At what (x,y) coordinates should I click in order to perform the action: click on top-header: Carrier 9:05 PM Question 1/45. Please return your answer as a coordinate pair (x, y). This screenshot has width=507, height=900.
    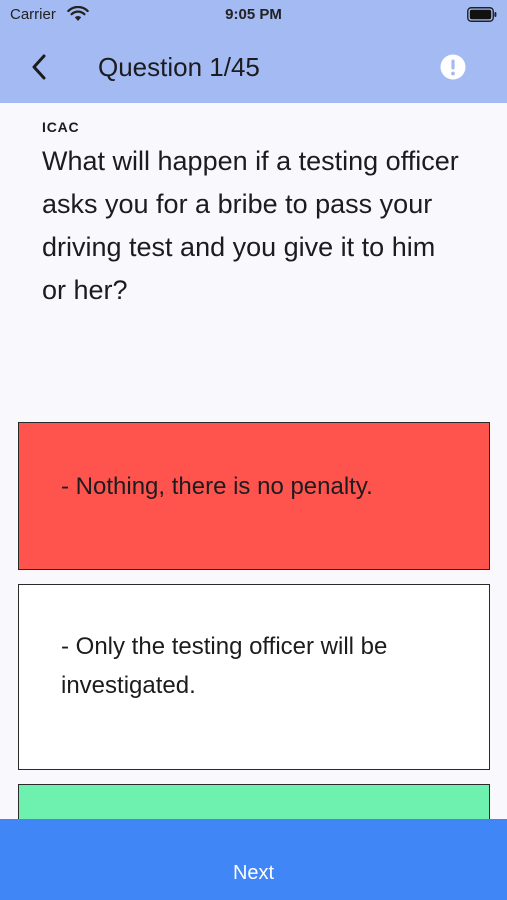
    Looking at the image, I should click on (253, 51).